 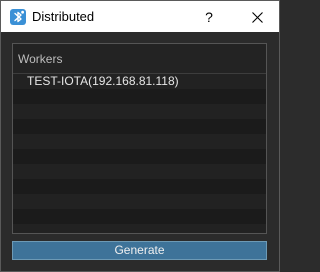 I want to click on generate-button: Generate, so click(x=139, y=250).